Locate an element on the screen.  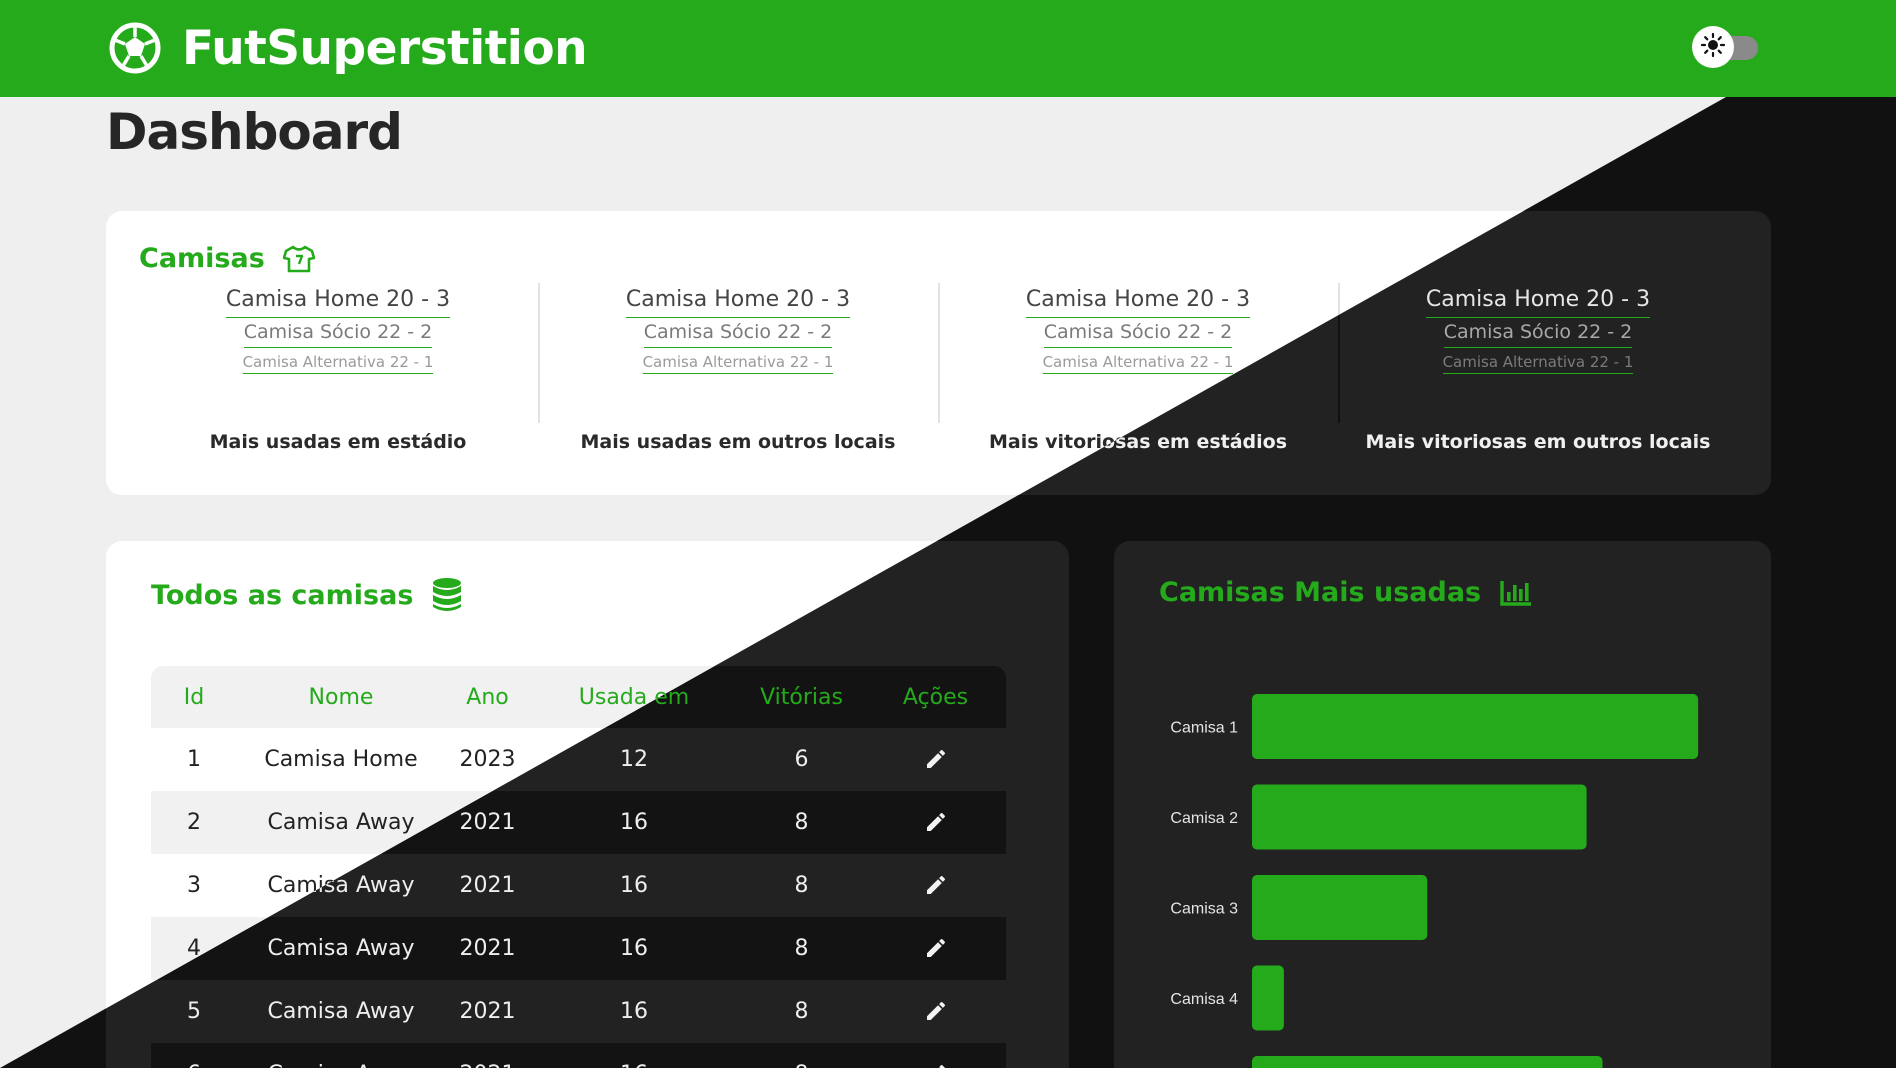
app-name: FutSuperstition is located at coordinates (385, 48).